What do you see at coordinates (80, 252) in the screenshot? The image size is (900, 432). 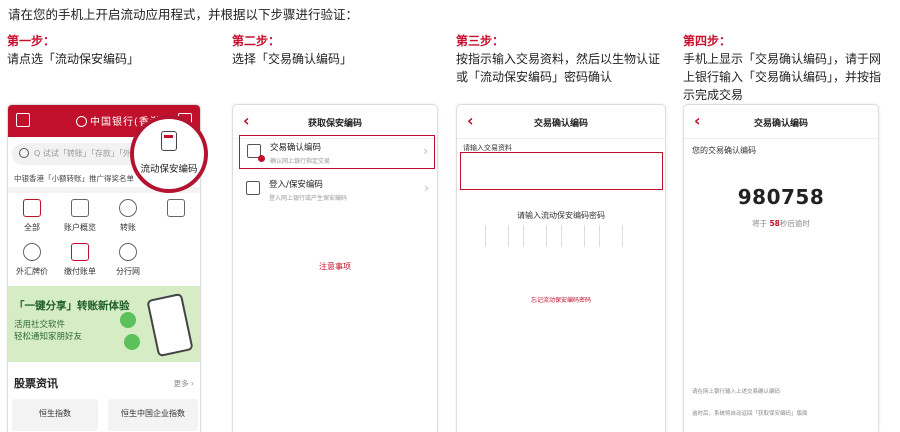 I see `bill-icon` at bounding box center [80, 252].